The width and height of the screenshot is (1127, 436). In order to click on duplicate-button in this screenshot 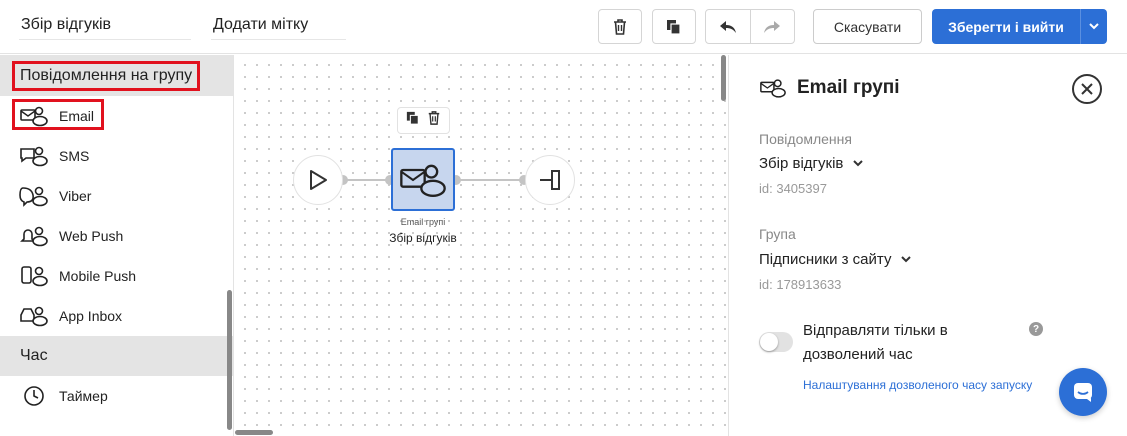, I will do `click(674, 26)`.